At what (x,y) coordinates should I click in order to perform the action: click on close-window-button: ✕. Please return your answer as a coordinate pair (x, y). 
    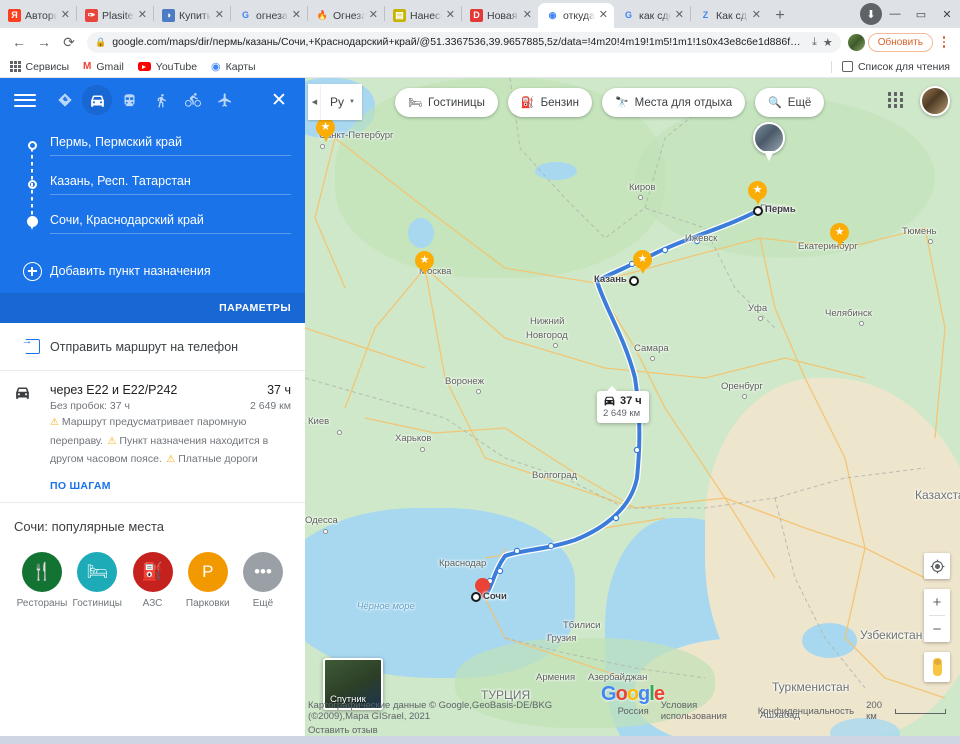
    Looking at the image, I should click on (947, 14).